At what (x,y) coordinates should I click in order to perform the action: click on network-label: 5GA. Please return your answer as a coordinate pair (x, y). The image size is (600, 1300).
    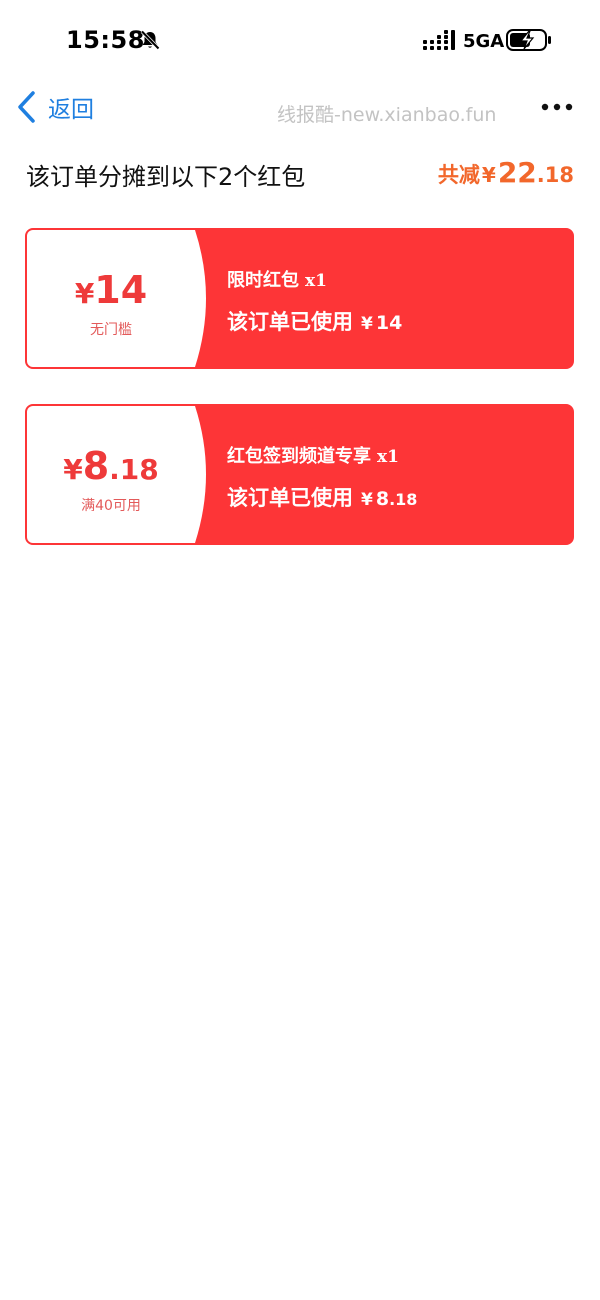
    Looking at the image, I should click on (484, 41).